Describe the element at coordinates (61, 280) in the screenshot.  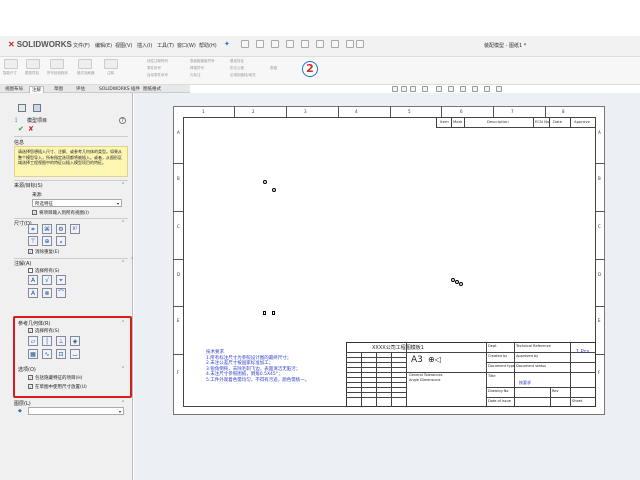
I see `geometric-tolerance-icon: ⌖` at that location.